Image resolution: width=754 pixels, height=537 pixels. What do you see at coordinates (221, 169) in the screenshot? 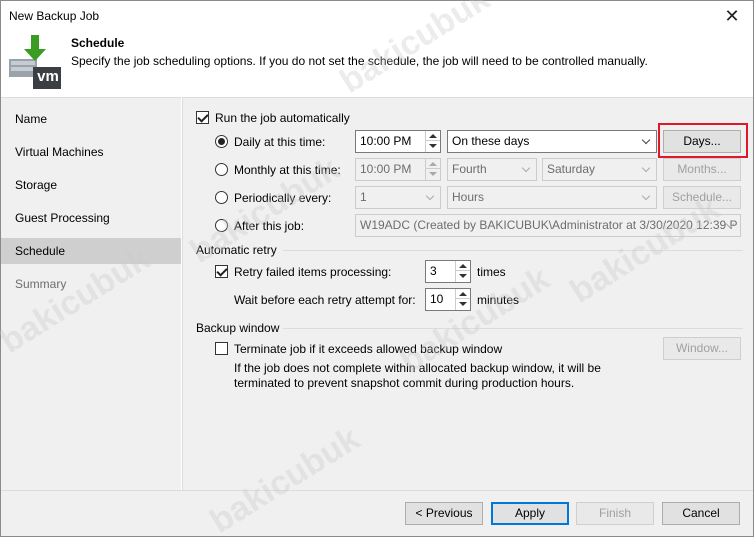
I see `monthly-radio` at bounding box center [221, 169].